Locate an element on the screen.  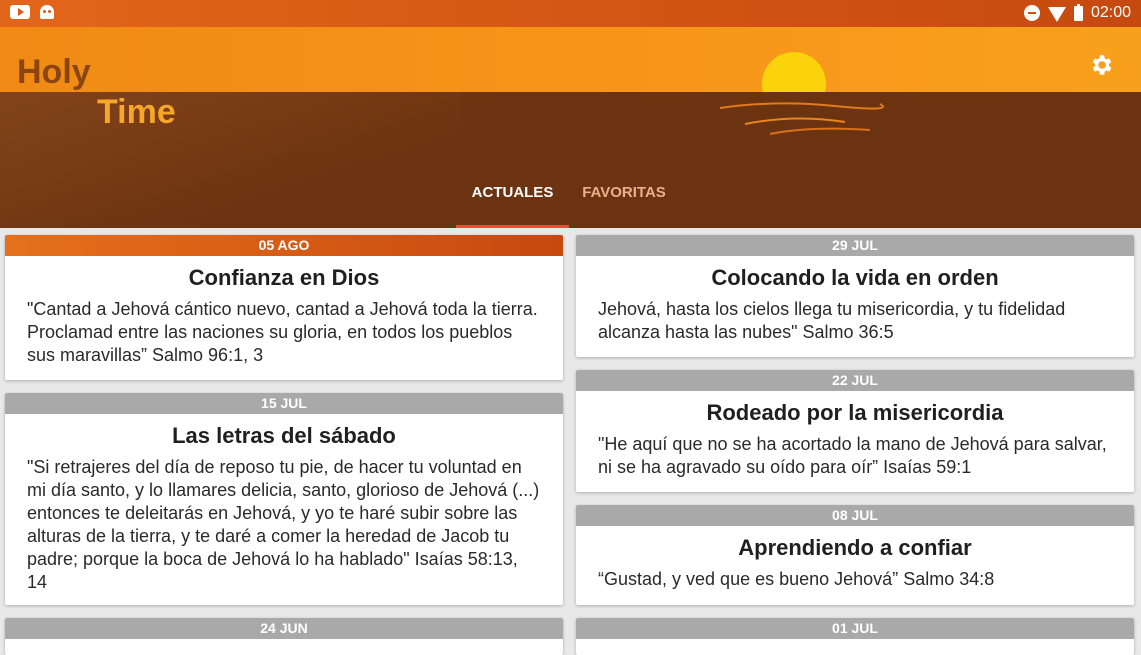
sunset-waves-icon is located at coordinates (801, 118).